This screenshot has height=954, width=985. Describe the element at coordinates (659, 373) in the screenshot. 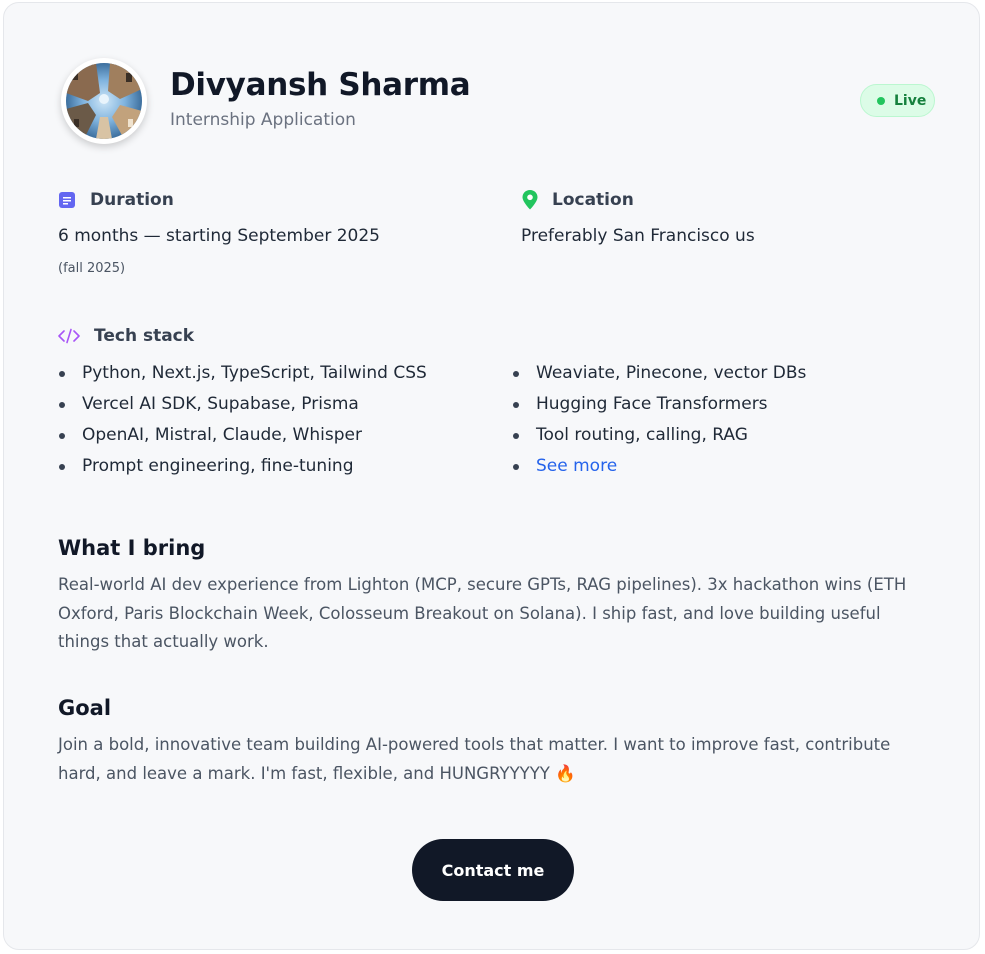

I see `list-item: Weaviate, Pinecone, vector DBs` at that location.